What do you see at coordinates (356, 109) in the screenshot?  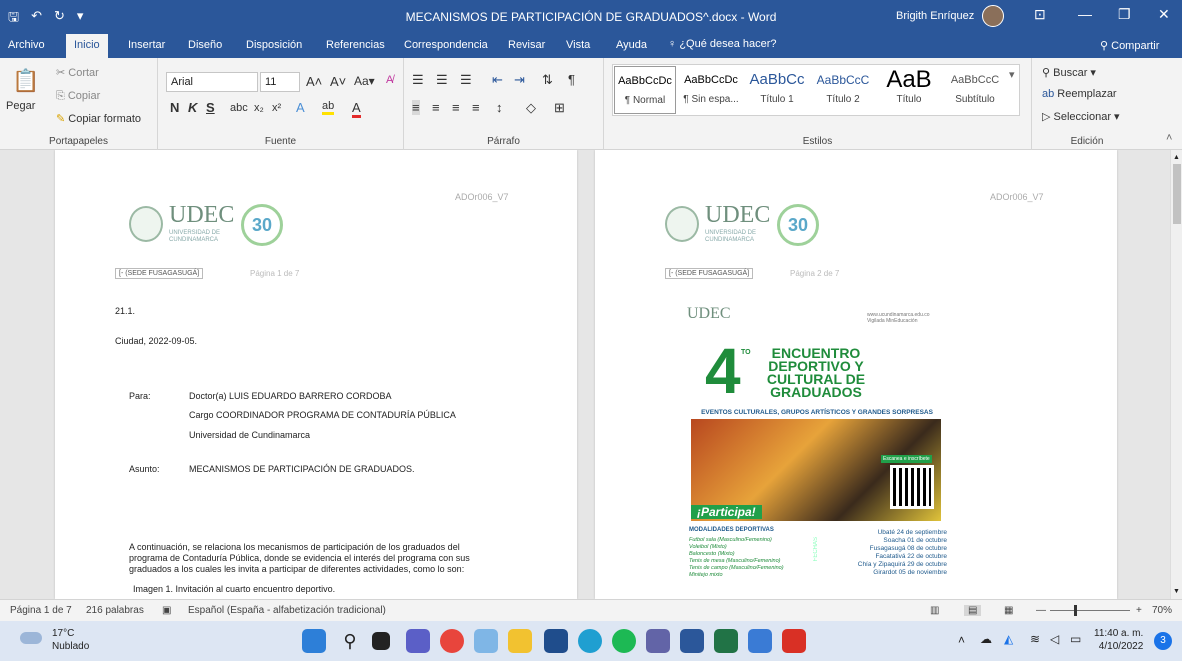 I see `font-color-icon: A` at bounding box center [356, 109].